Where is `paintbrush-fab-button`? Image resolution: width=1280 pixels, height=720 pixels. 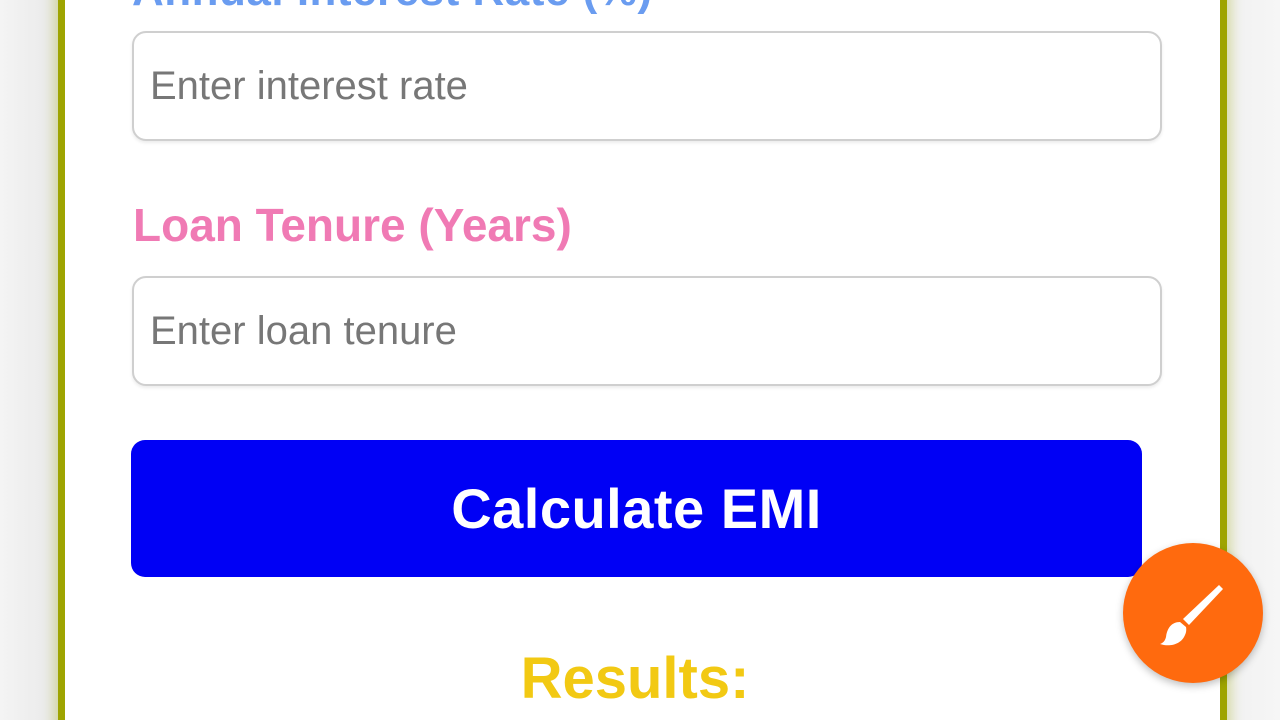
paintbrush-fab-button is located at coordinates (1193, 613).